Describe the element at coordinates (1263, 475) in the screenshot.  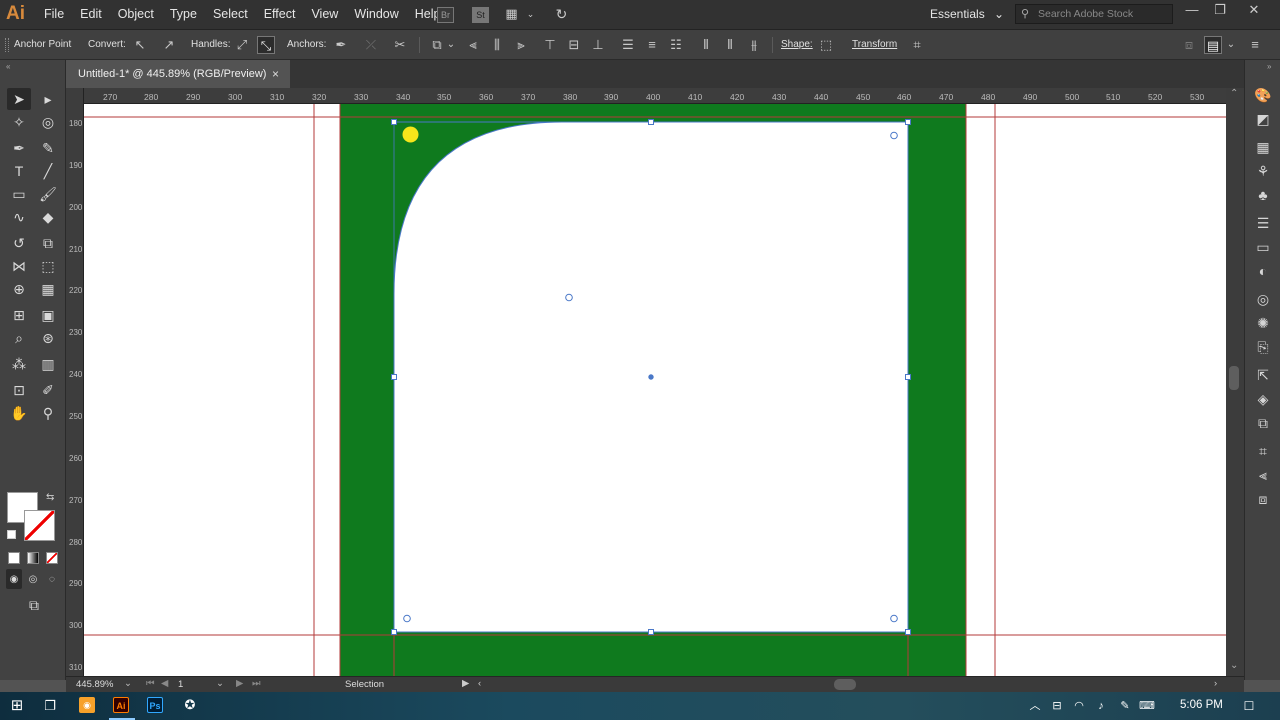
I see `align-panel-icon: ⫷` at that location.